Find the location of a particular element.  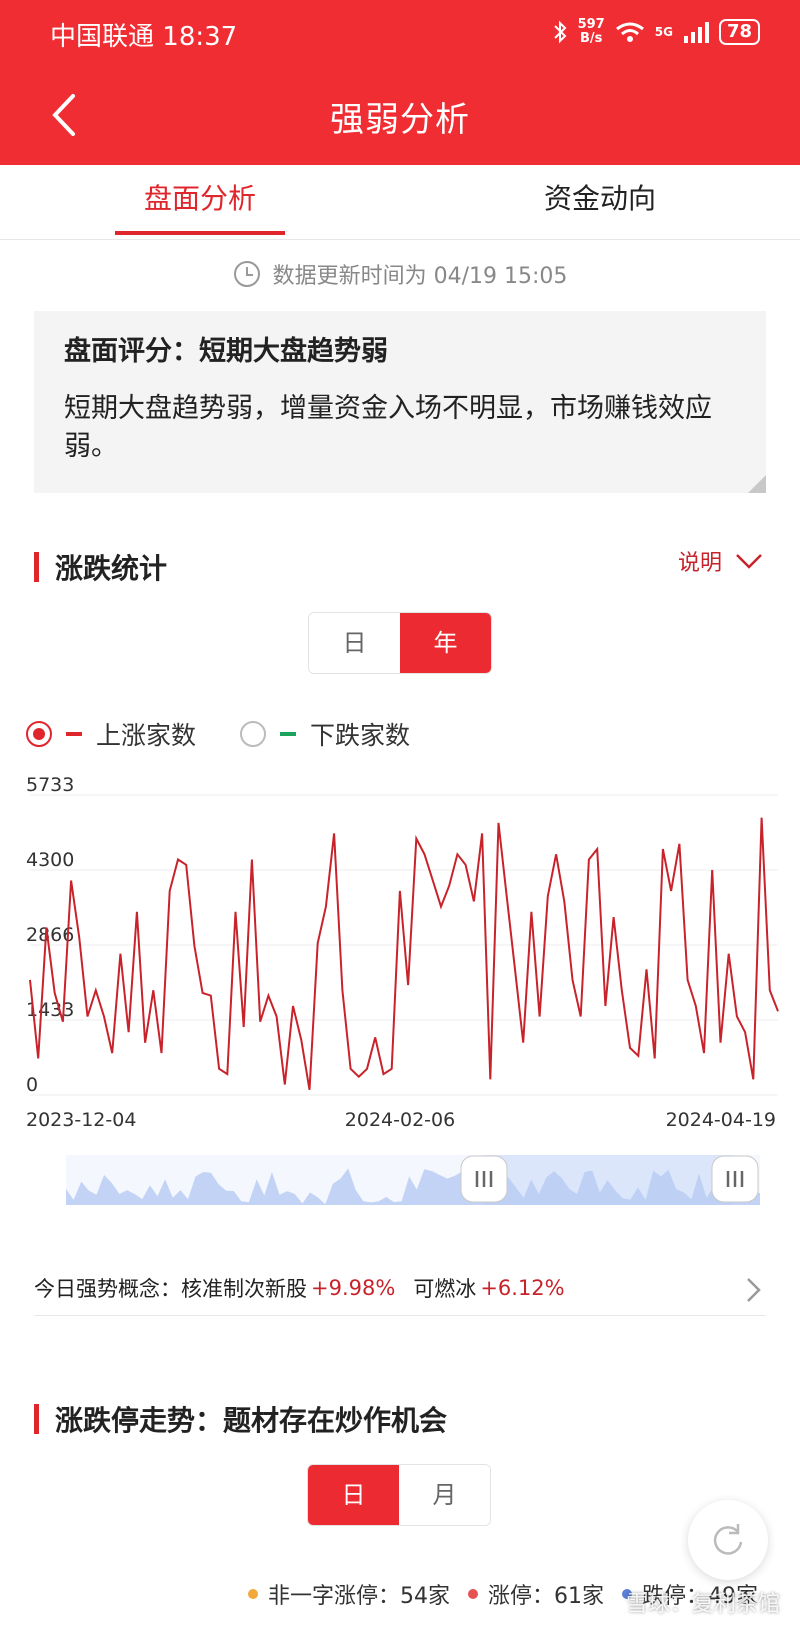

fall-legend-label: 下跌家数 is located at coordinates (360, 735).